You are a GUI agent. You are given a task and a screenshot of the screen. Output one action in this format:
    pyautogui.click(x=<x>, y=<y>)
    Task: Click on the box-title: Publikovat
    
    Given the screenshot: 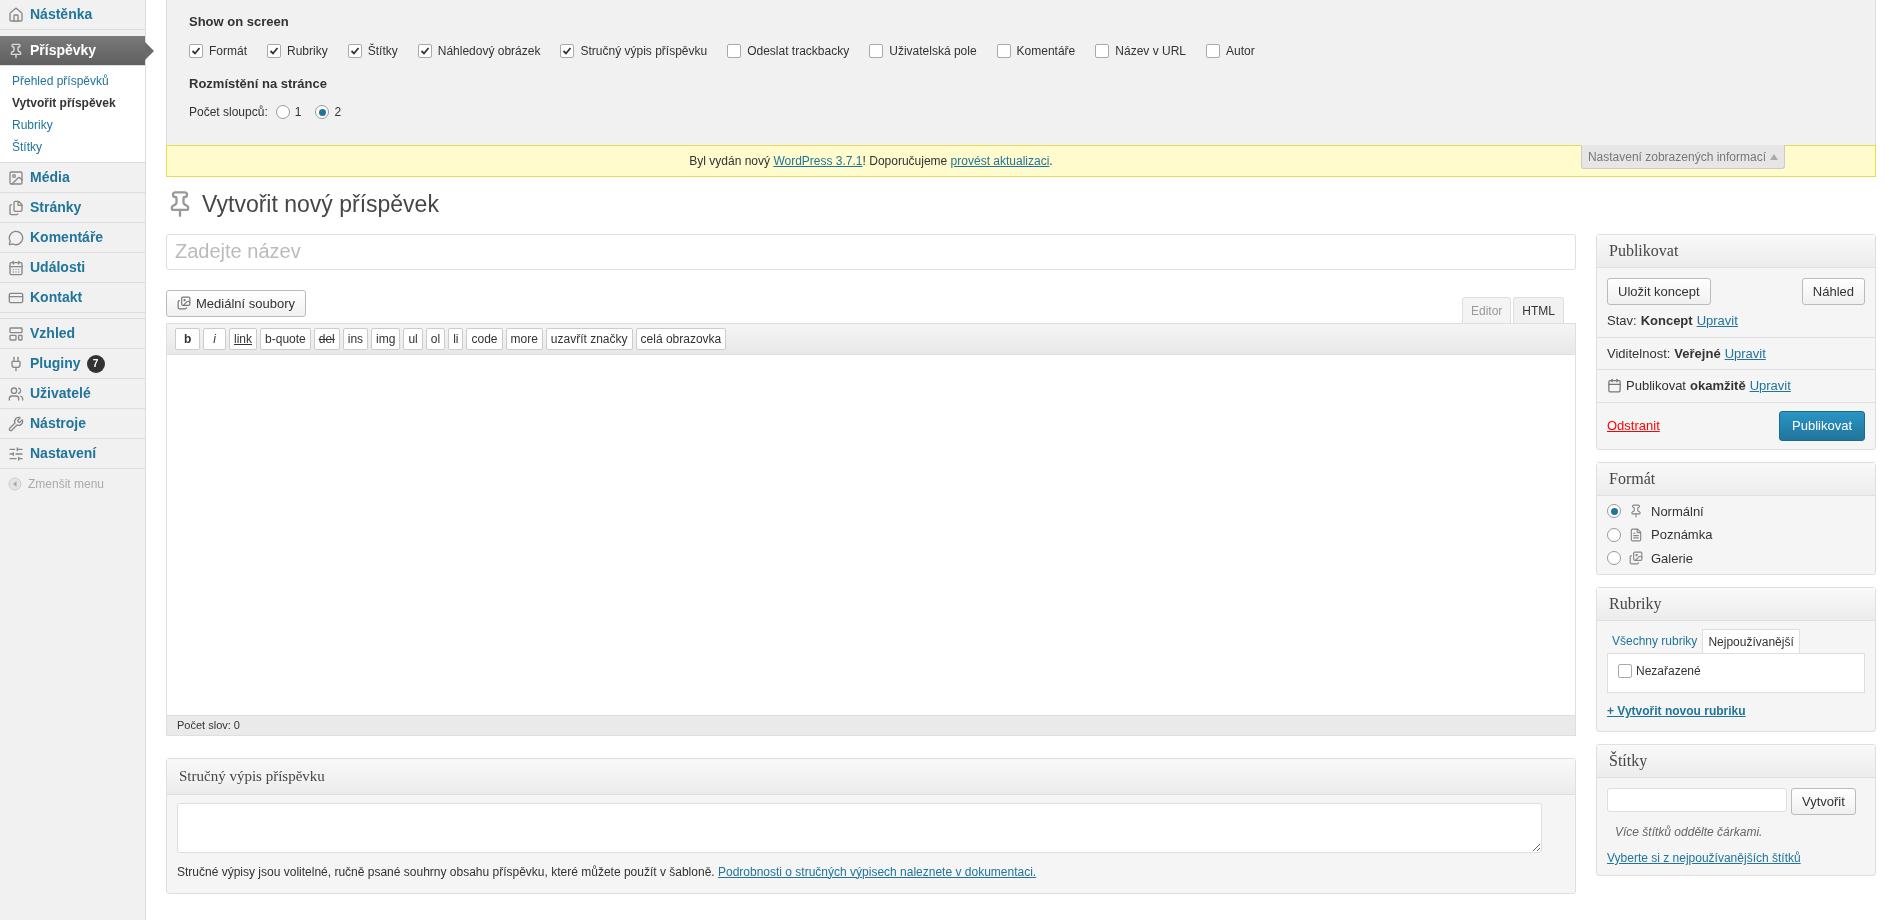 What is the action you would take?
    pyautogui.click(x=1644, y=250)
    